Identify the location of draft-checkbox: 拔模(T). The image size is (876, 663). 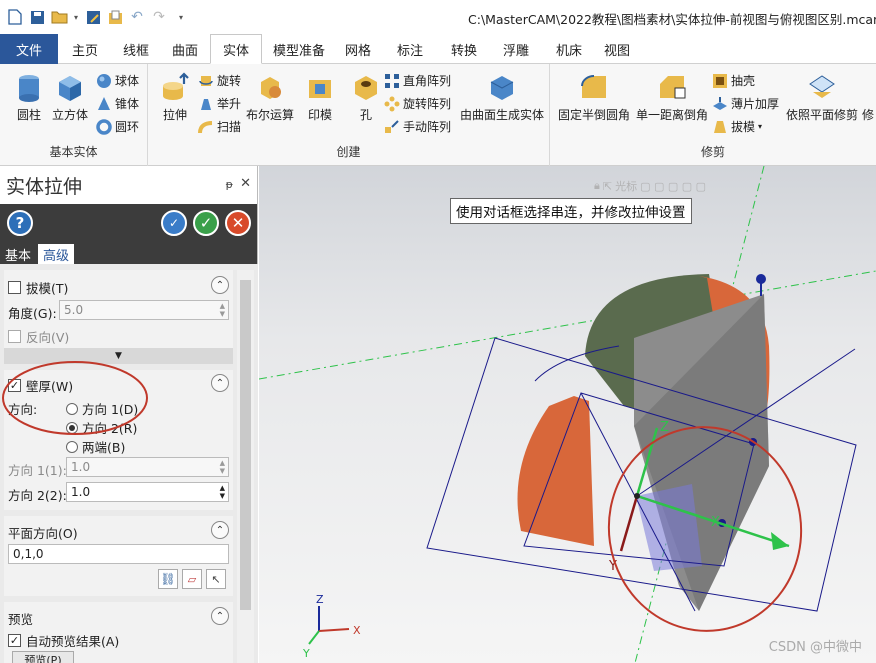
(38, 287).